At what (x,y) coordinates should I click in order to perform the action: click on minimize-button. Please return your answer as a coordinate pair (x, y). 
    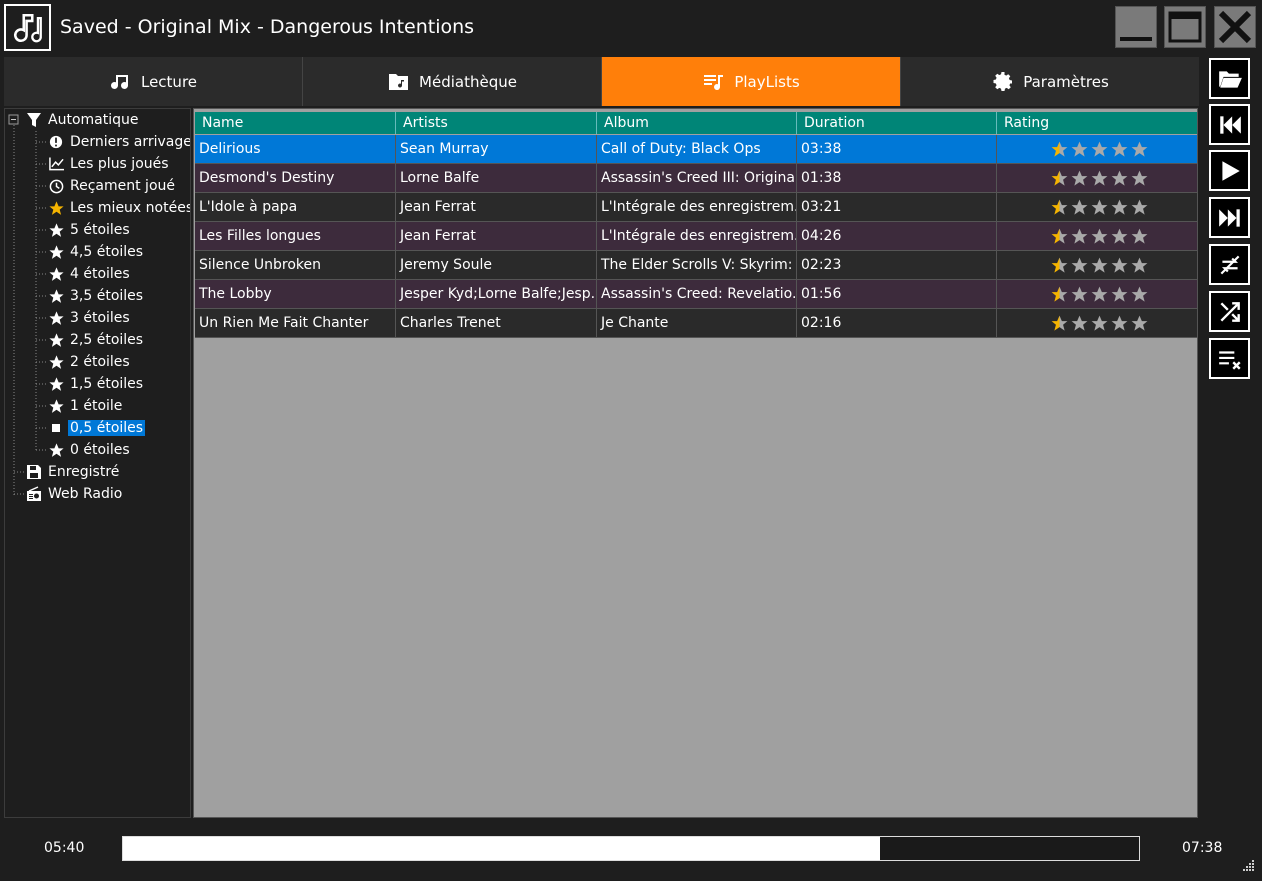
    Looking at the image, I should click on (1136, 27).